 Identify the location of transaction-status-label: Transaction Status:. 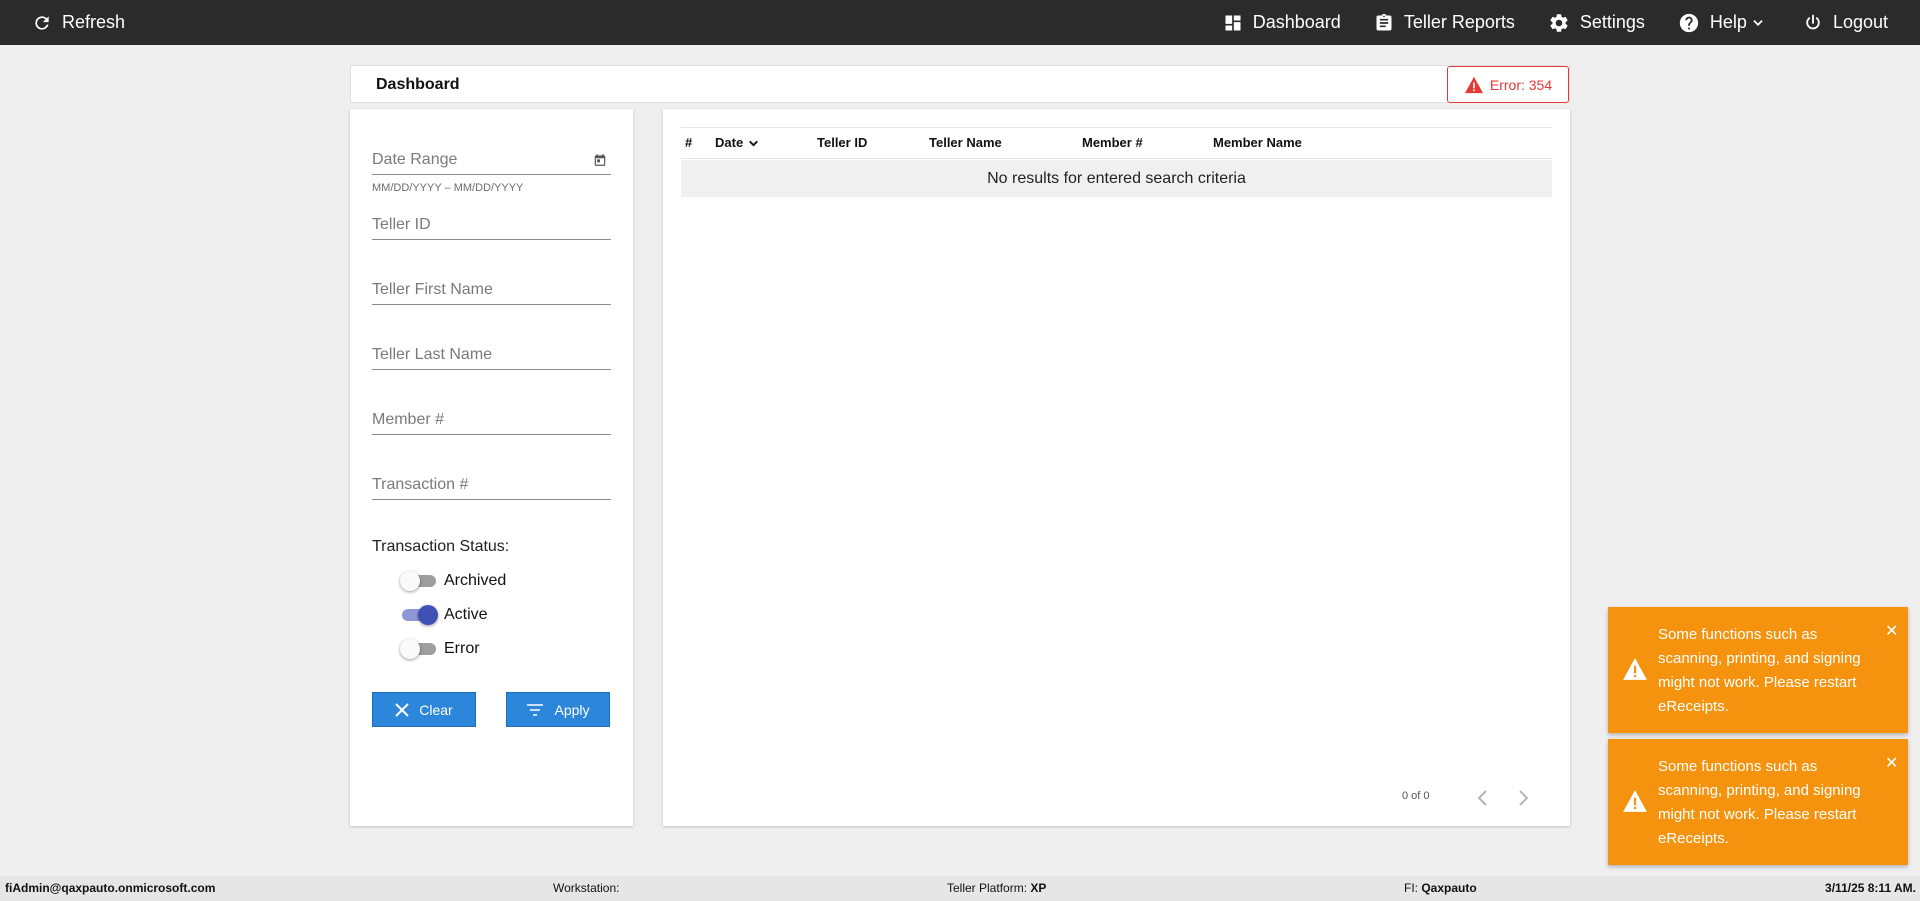
(441, 546).